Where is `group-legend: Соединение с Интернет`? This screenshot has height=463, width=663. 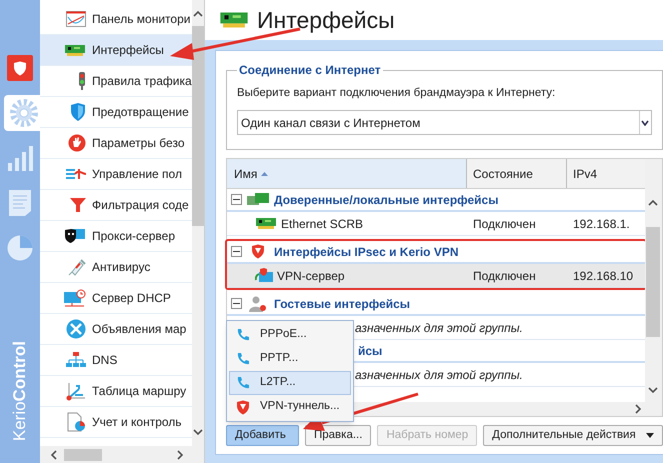 group-legend: Соединение с Интернет is located at coordinates (310, 70).